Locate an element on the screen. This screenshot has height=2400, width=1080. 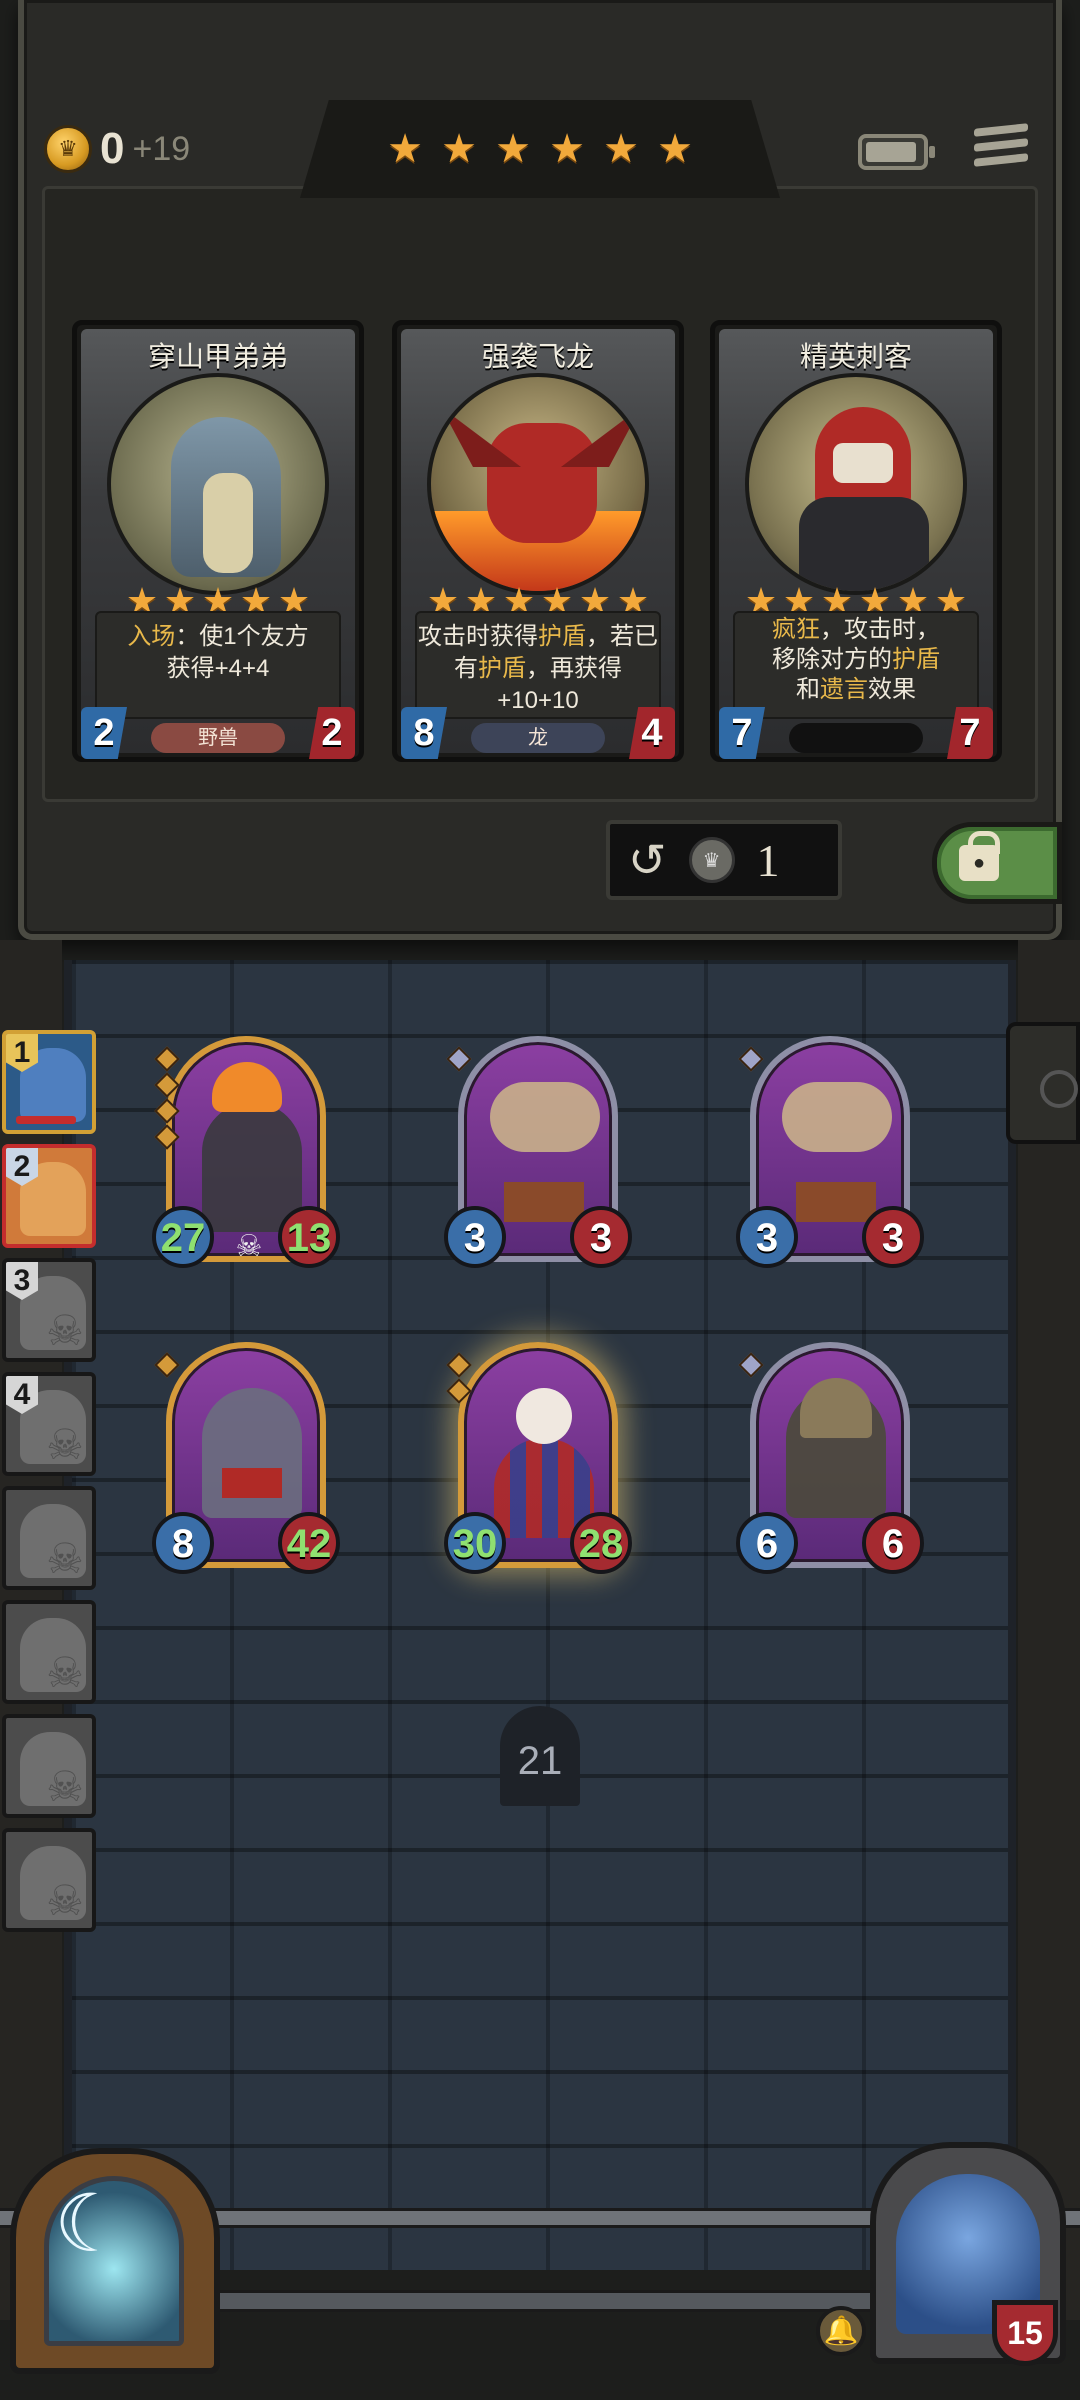
minion-attack: 6 is located at coordinates (767, 1543).